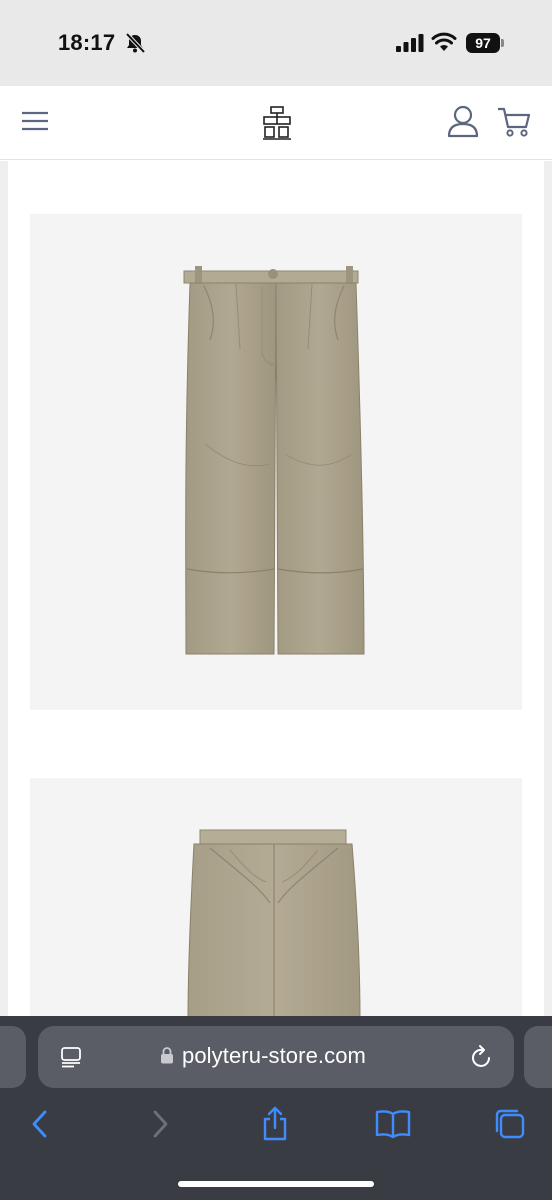 The height and width of the screenshot is (1200, 552). I want to click on bell-muted-icon, so click(135, 43).